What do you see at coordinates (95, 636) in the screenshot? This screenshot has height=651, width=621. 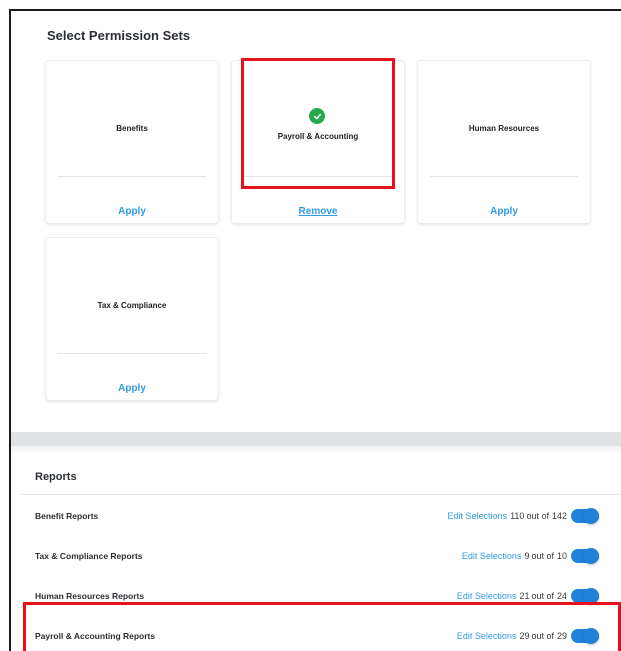 I see `report-row-label: Payroll & Accounting Reports` at bounding box center [95, 636].